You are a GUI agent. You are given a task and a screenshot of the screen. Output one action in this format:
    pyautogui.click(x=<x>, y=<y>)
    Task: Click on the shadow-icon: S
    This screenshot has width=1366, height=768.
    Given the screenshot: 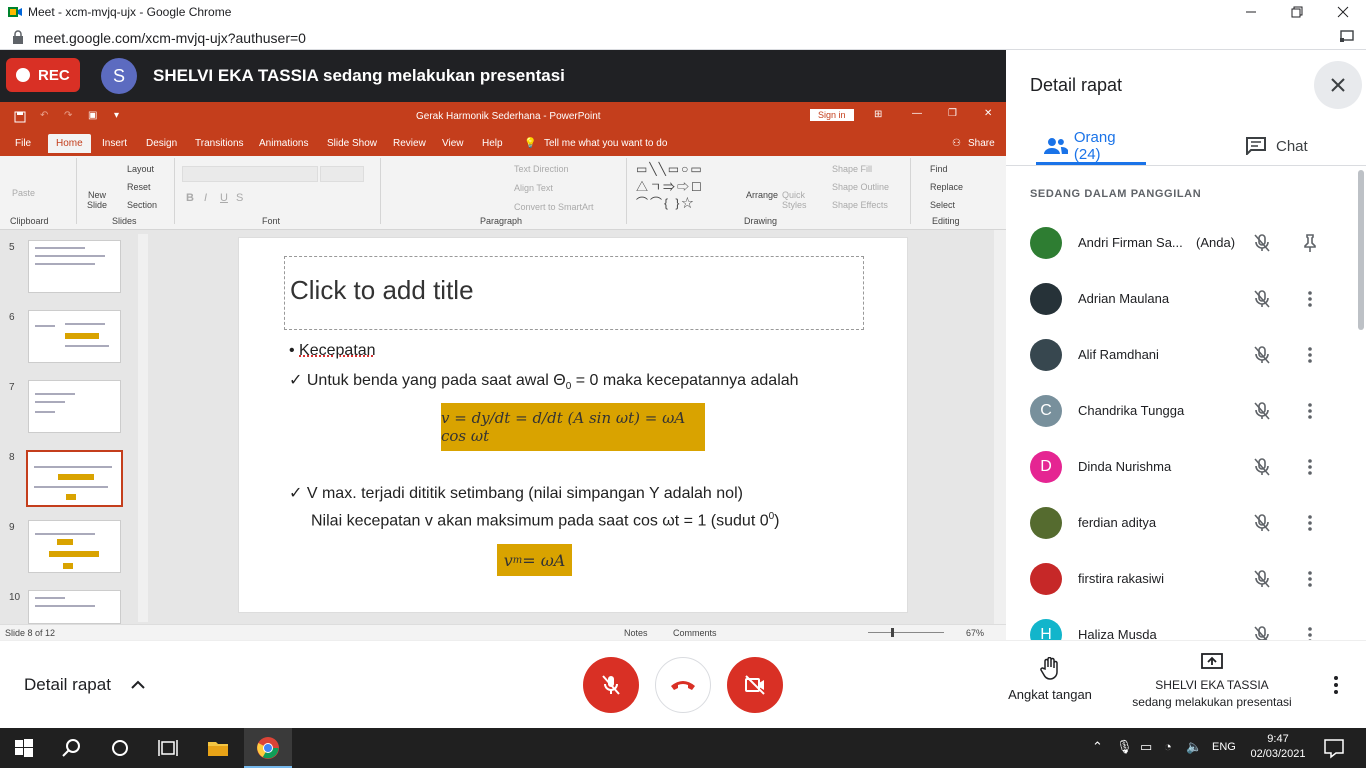 What is the action you would take?
    pyautogui.click(x=239, y=198)
    